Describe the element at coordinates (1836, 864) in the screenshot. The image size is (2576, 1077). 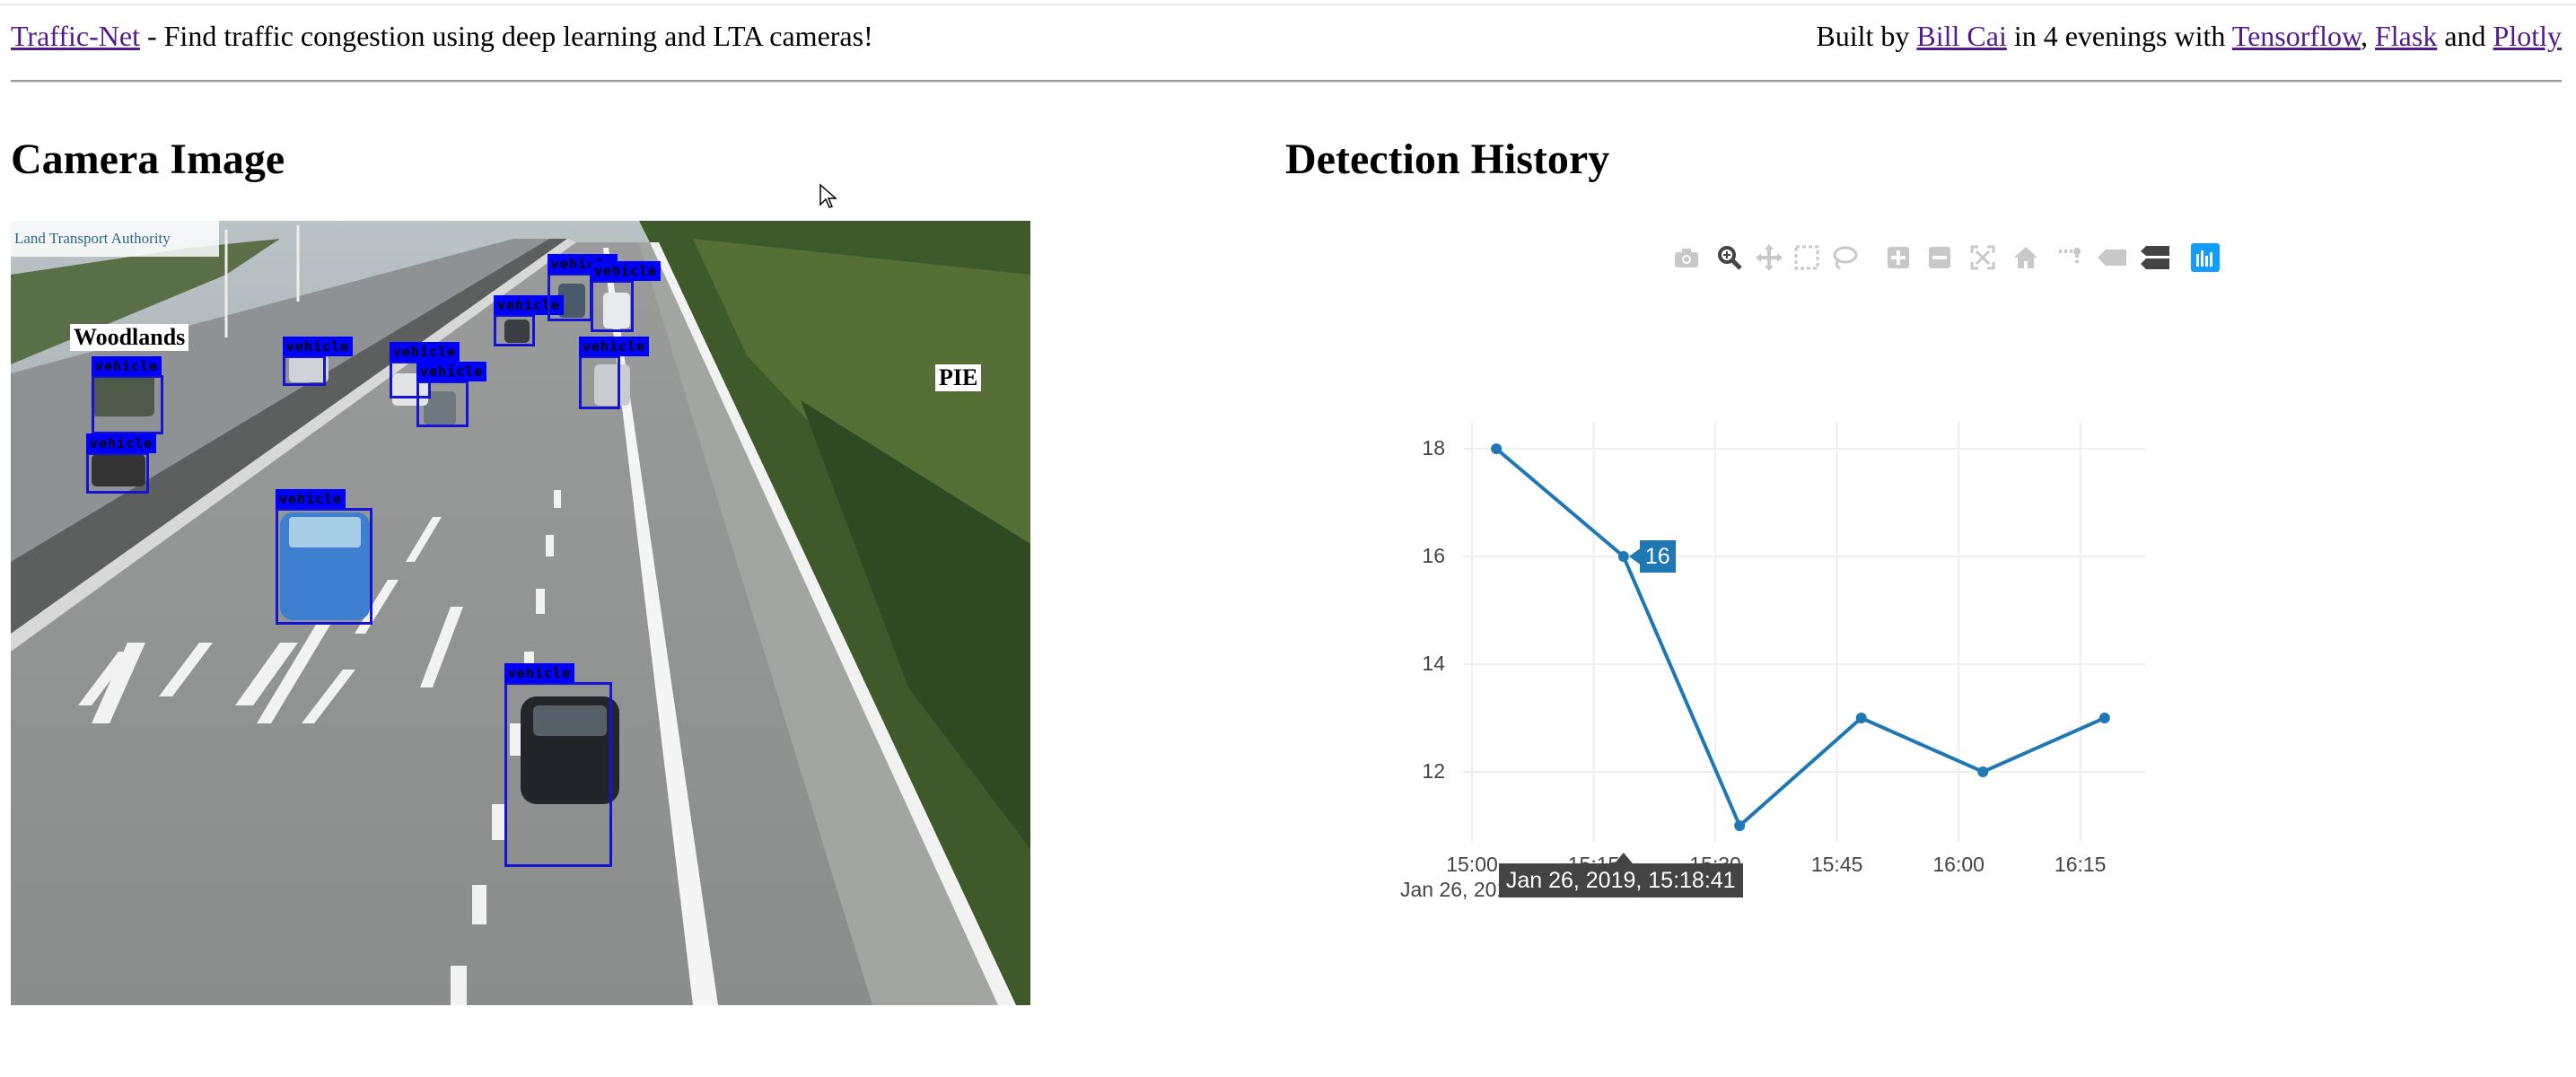
I see `x-tick-label: 15:45` at that location.